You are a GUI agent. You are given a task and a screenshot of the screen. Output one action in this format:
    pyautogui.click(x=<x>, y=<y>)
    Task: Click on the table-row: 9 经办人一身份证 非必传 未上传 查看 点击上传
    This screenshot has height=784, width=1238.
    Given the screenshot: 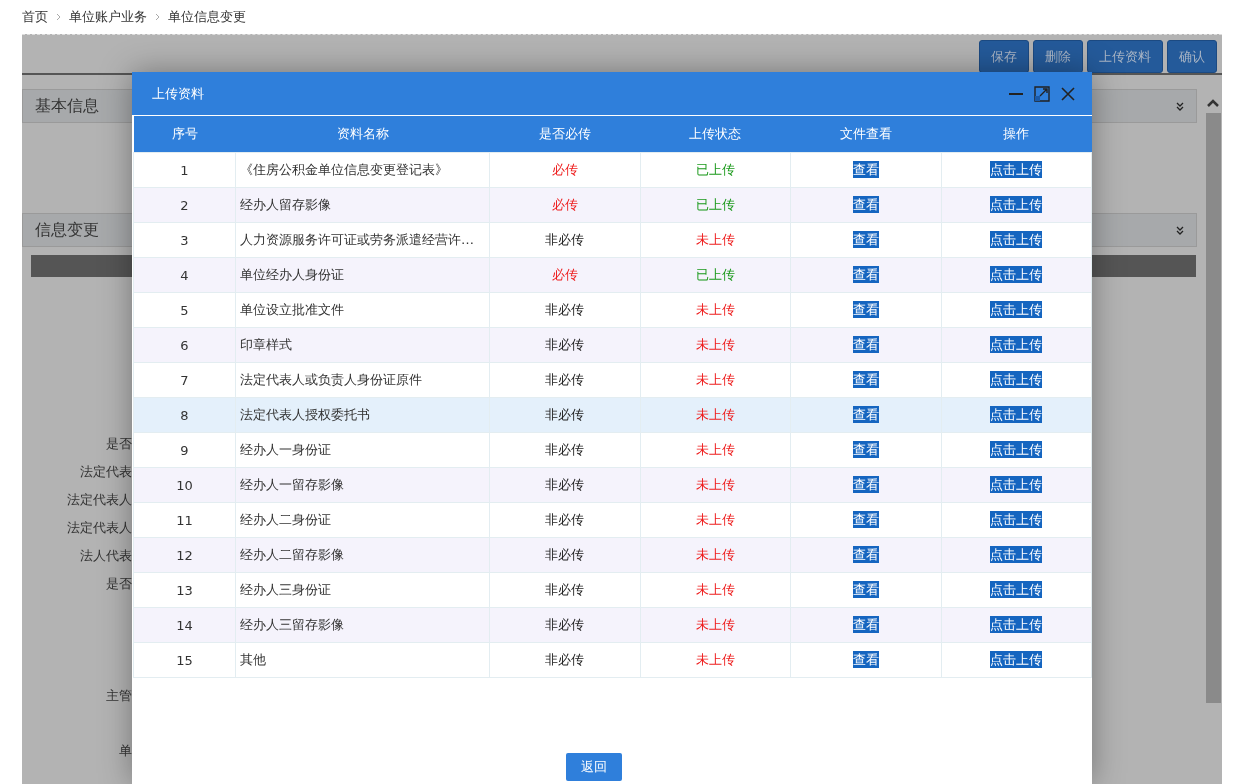 What is the action you would take?
    pyautogui.click(x=612, y=450)
    